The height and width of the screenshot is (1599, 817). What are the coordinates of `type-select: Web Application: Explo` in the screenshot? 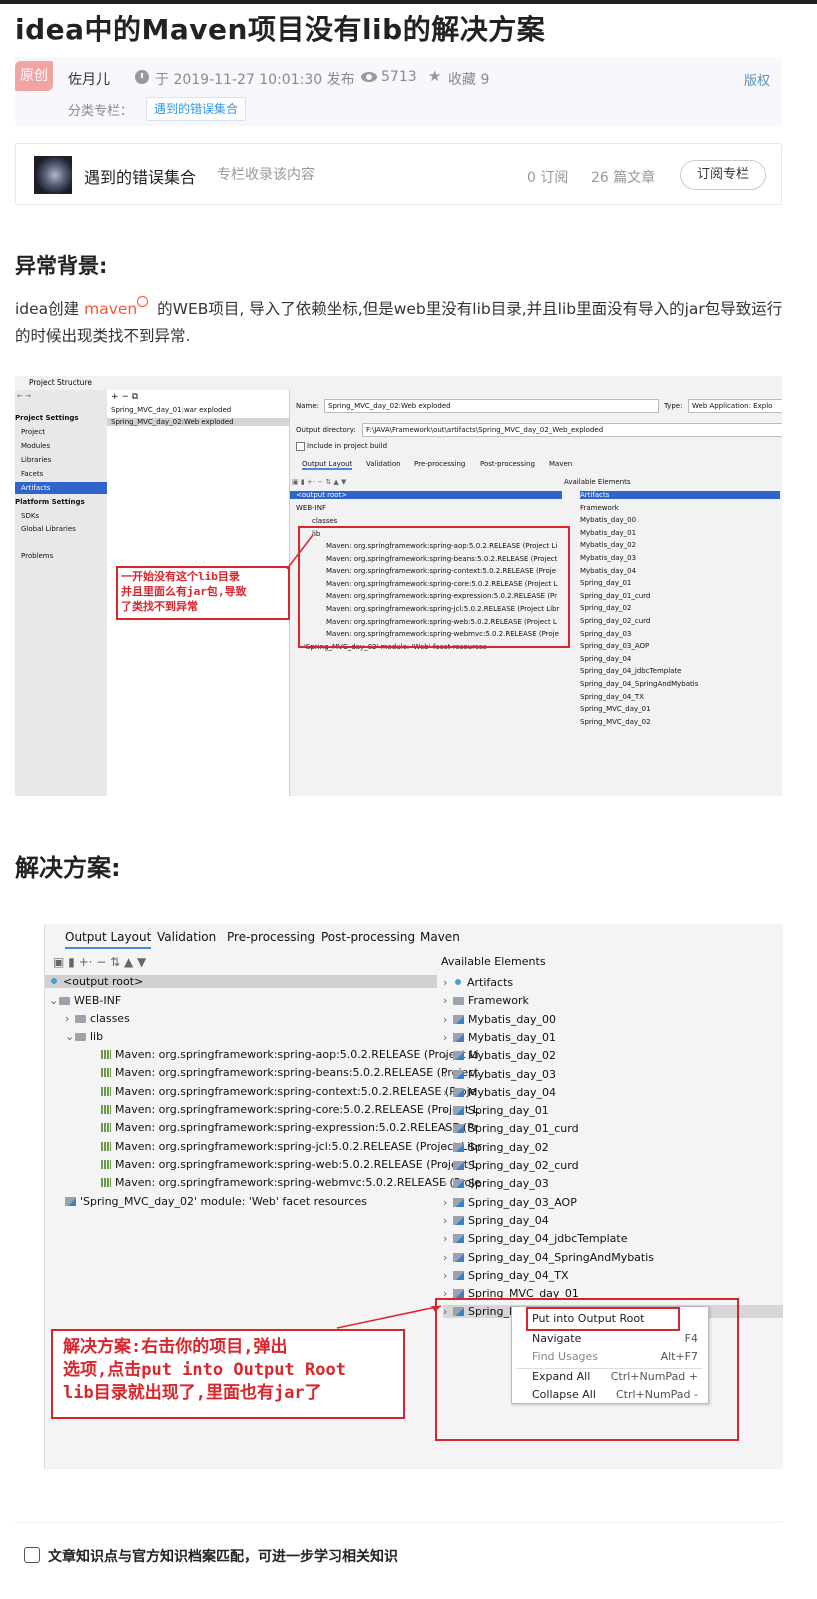 It's located at (735, 406).